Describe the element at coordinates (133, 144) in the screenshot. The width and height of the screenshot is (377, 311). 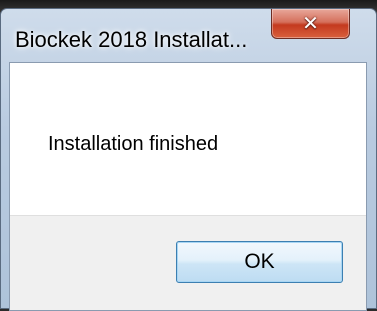
I see `message-text: Installation finished` at that location.